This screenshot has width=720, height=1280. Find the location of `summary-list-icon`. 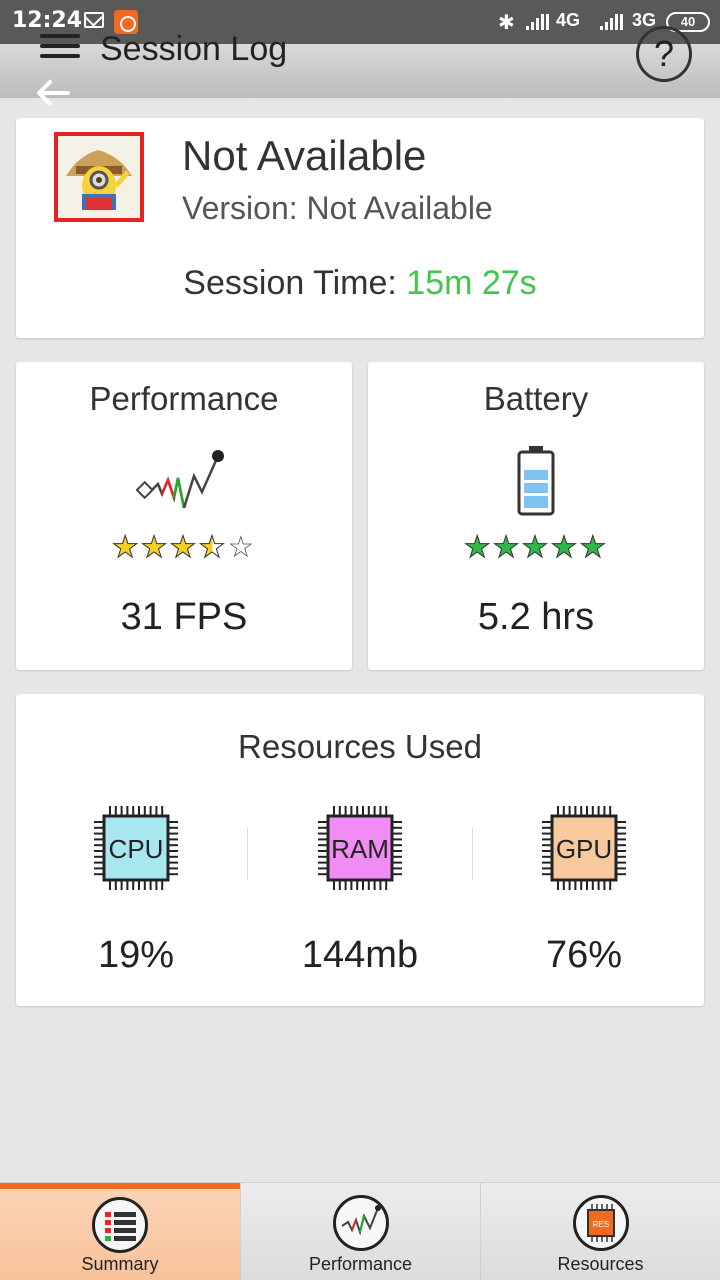

summary-list-icon is located at coordinates (120, 1225).